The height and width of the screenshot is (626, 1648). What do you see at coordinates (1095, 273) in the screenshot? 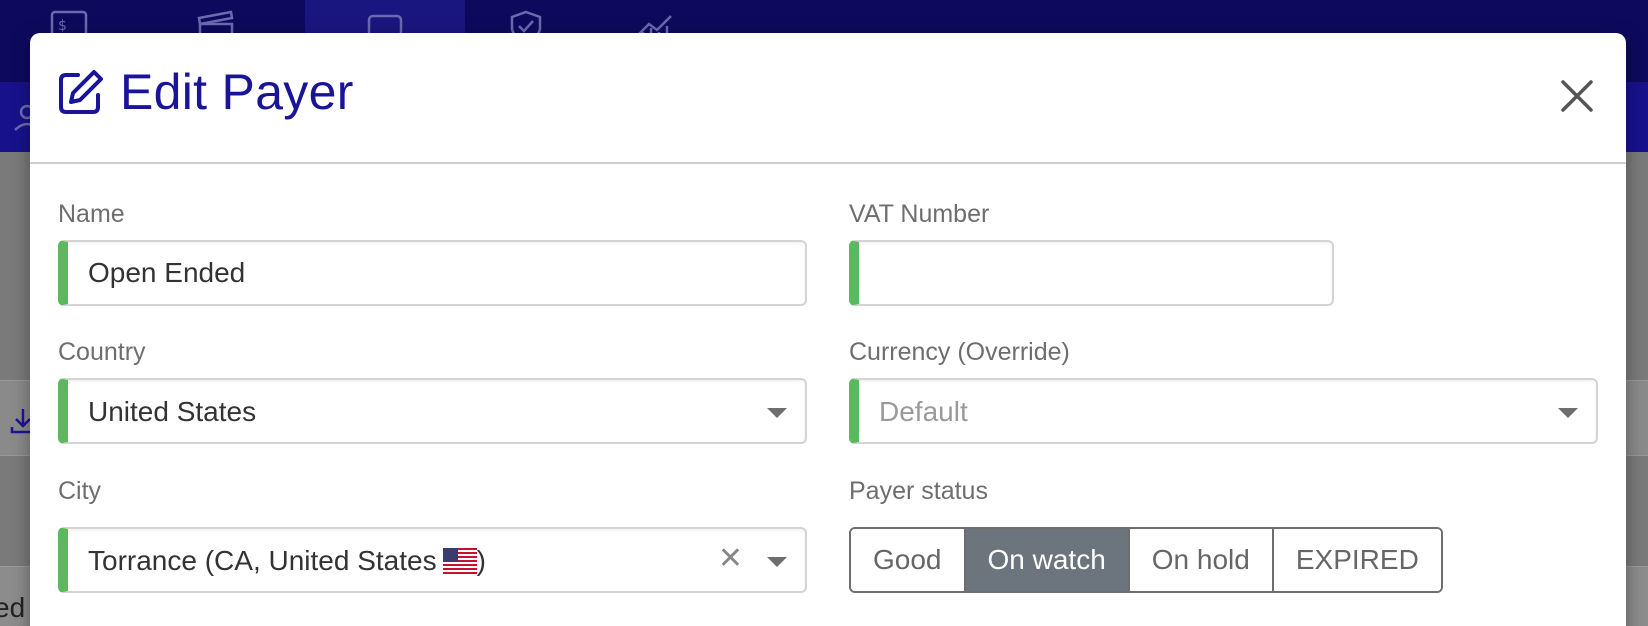
I see `vat-number-input` at bounding box center [1095, 273].